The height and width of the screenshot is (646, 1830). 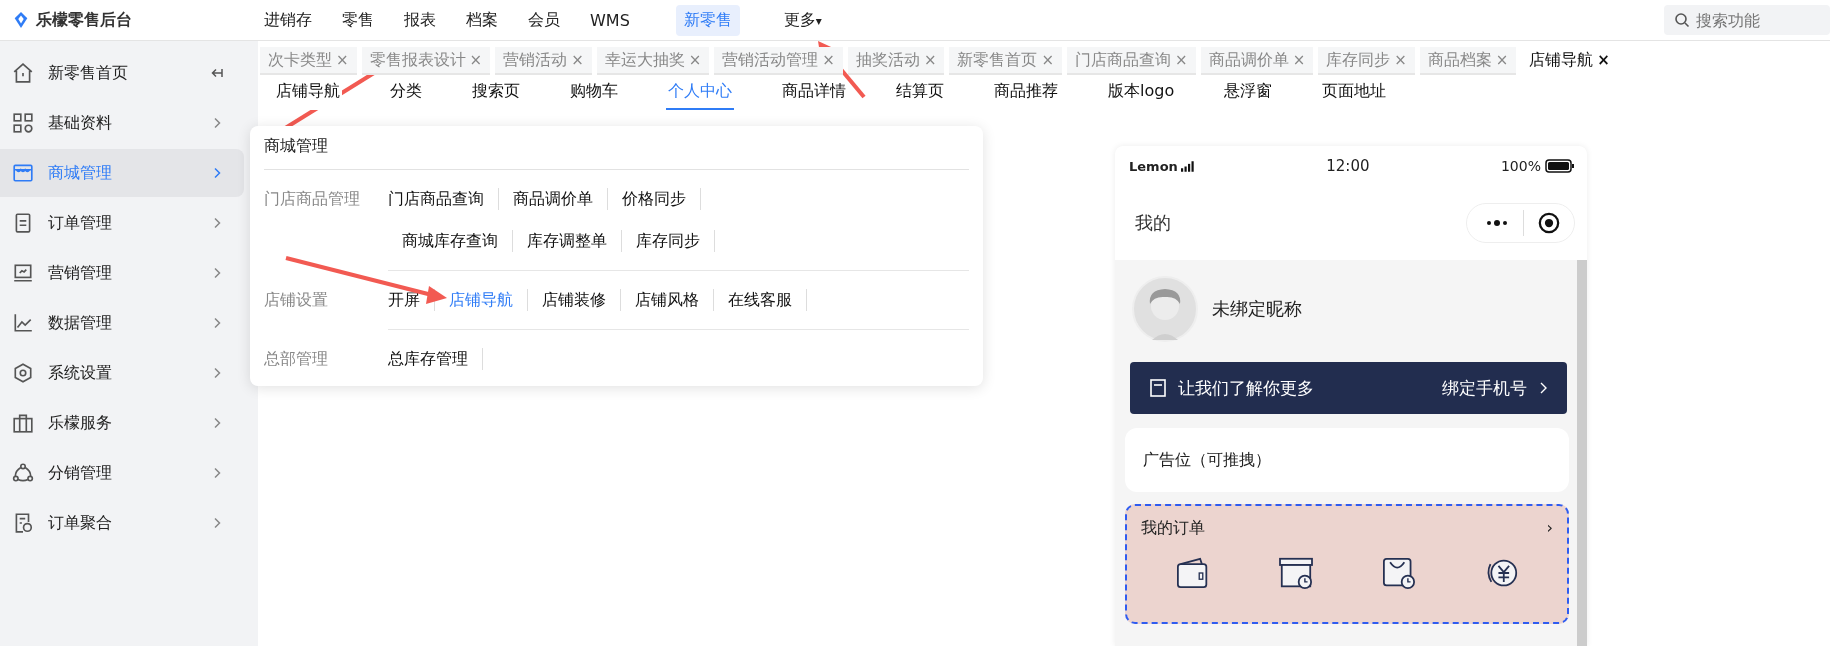 What do you see at coordinates (122, 323) in the screenshot?
I see `sidebar-item: 数据管理` at bounding box center [122, 323].